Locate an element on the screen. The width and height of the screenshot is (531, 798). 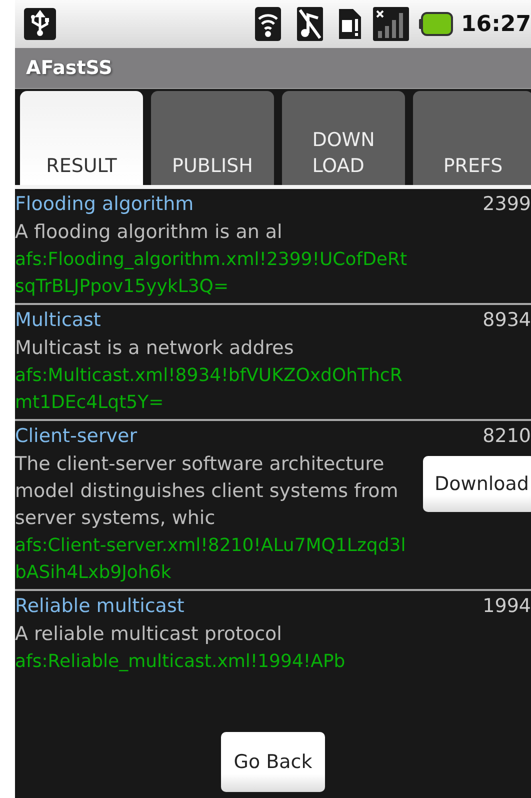
result-count: 2399 is located at coordinates (506, 204).